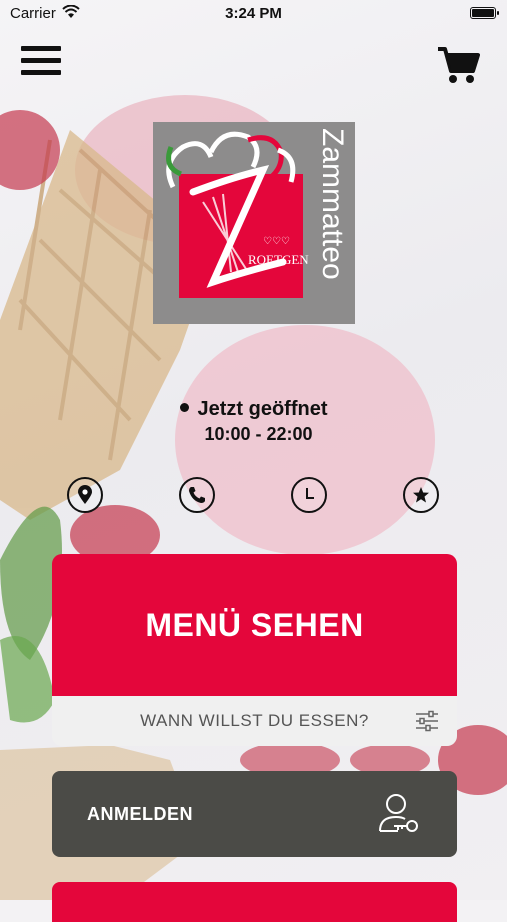 This screenshot has height=922, width=507. Describe the element at coordinates (484, 13) in the screenshot. I see `battery-icon` at that location.